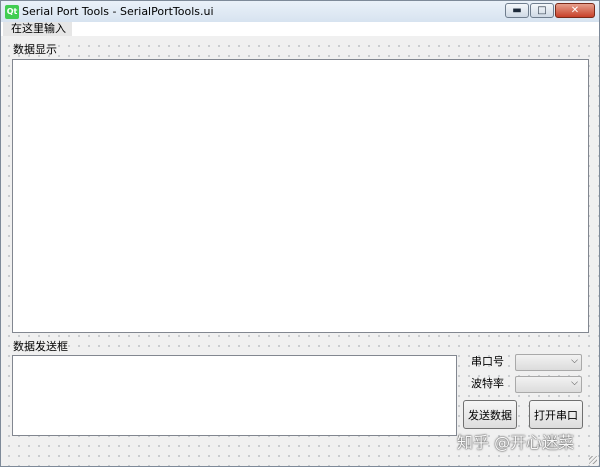 The width and height of the screenshot is (600, 467). Describe the element at coordinates (575, 10) in the screenshot. I see `close-button: ✕` at that location.